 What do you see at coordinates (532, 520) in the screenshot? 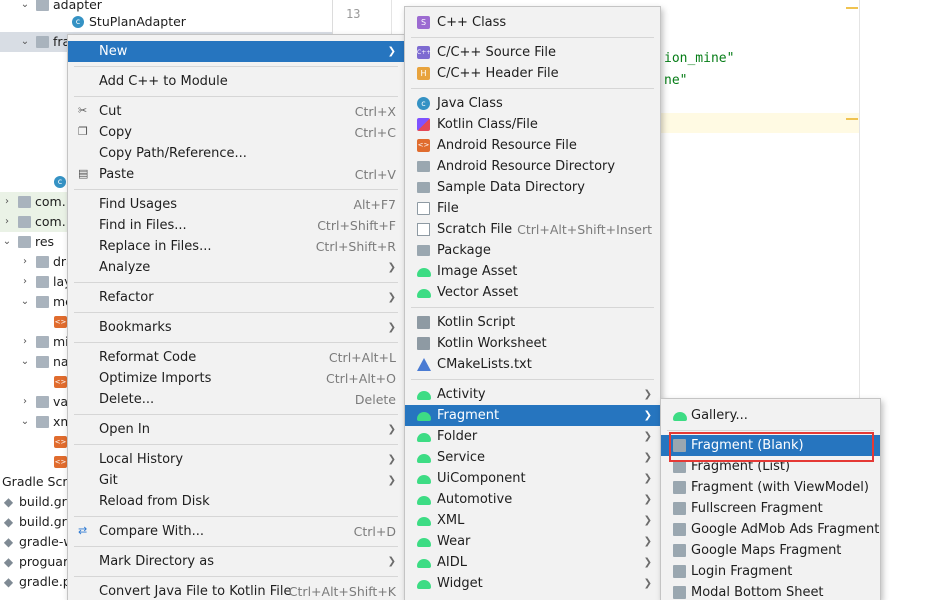
I see `menu-item-xml: XML ❯` at bounding box center [532, 520].